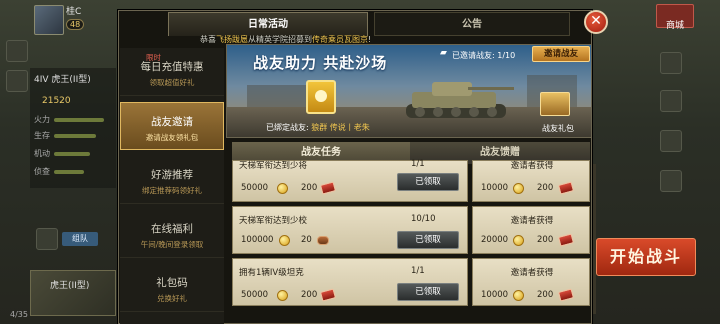  I want to click on notice-grade: 传奇乘员, so click(328, 39).